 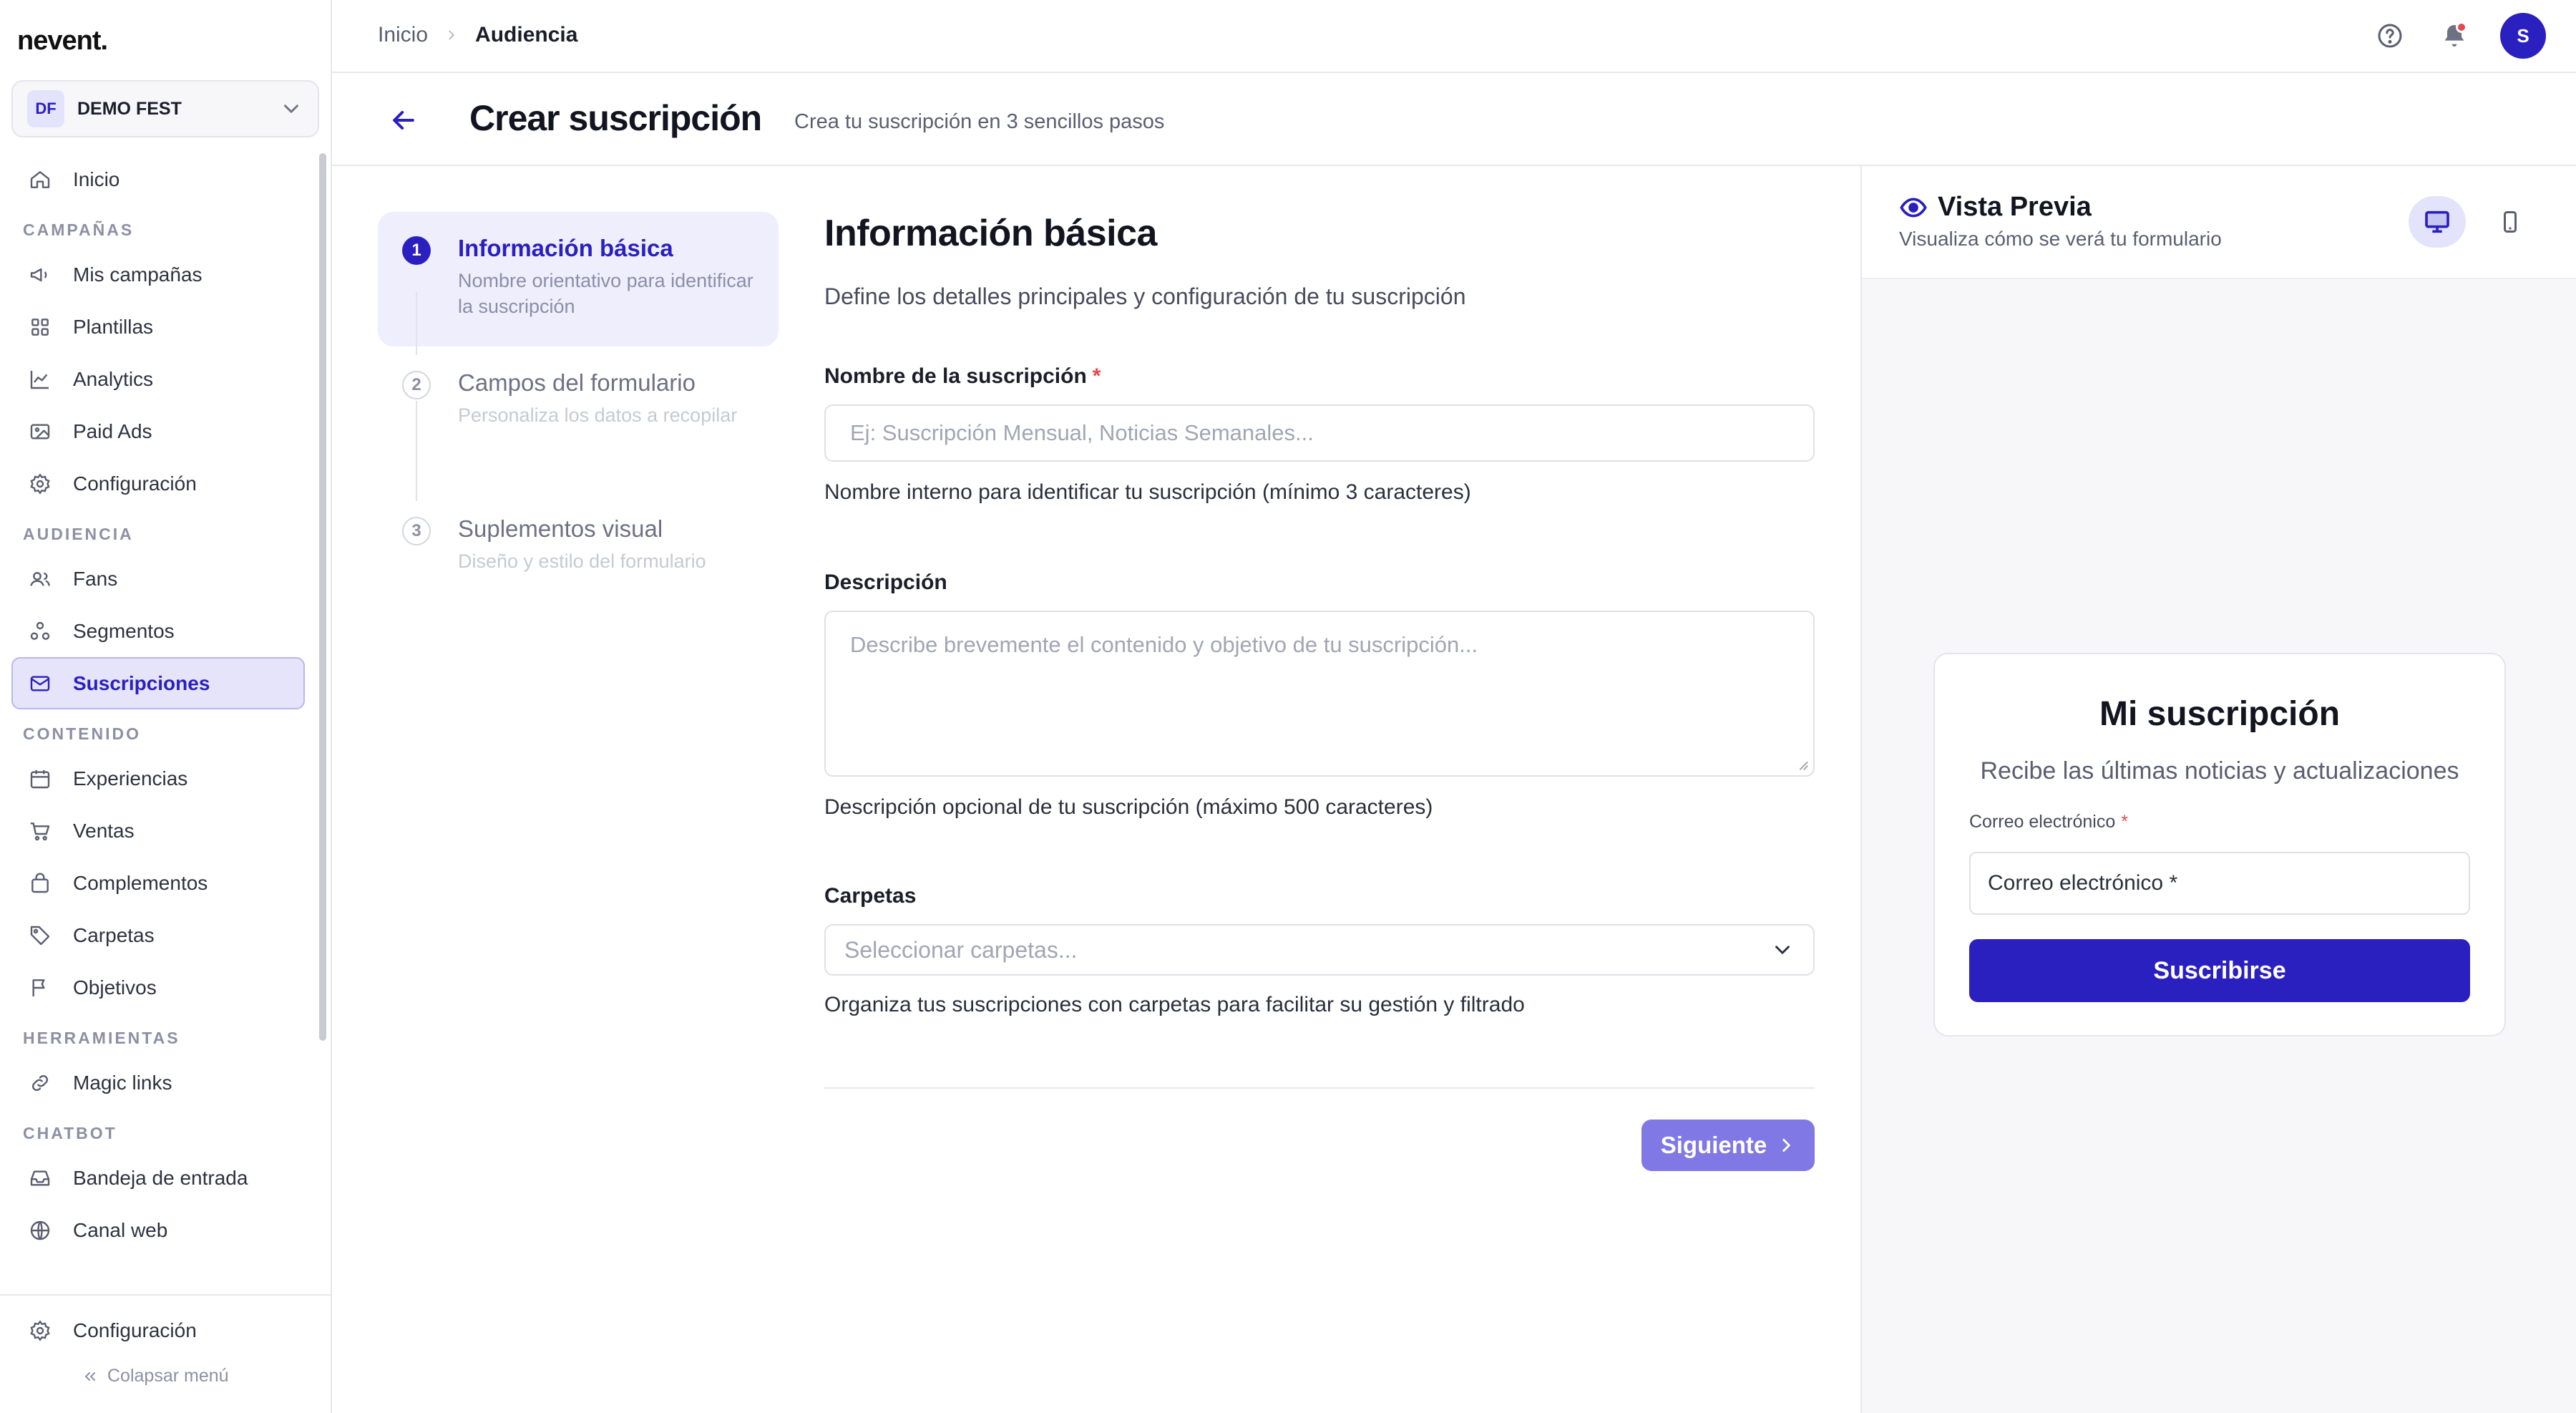 I want to click on monitor-icon, so click(x=2437, y=221).